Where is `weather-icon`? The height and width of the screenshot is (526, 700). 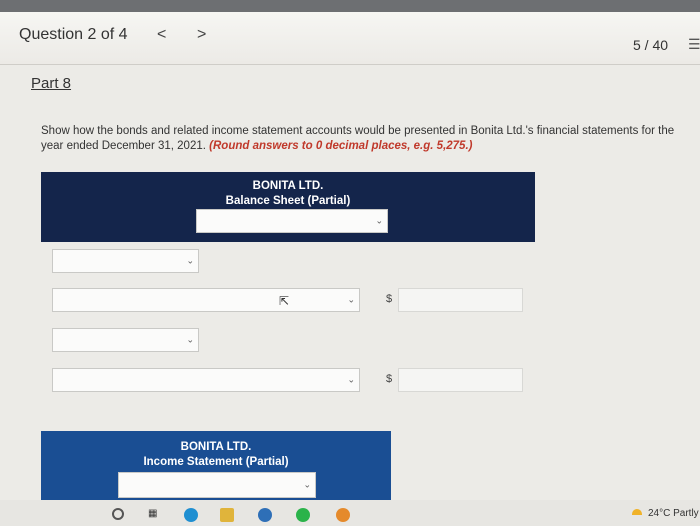
weather-icon is located at coordinates (637, 512).